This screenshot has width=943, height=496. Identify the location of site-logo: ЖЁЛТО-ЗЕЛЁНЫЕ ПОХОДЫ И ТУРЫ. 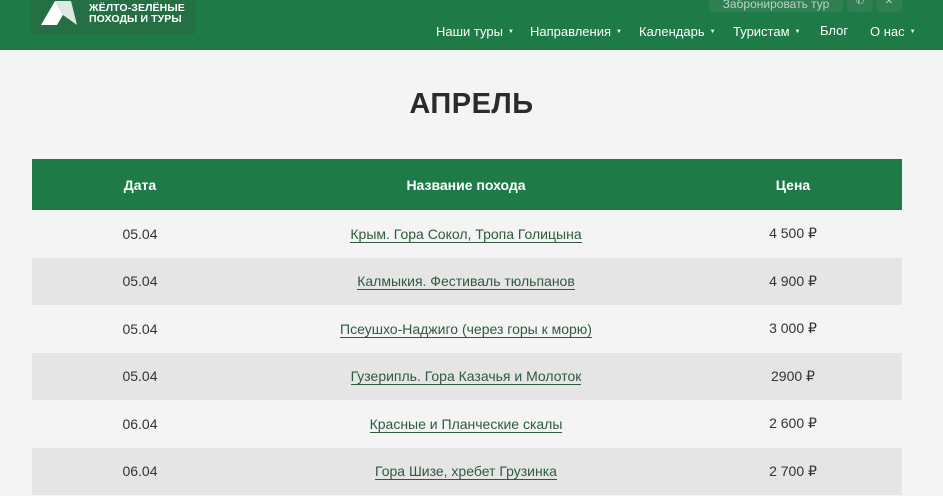
(113, 17).